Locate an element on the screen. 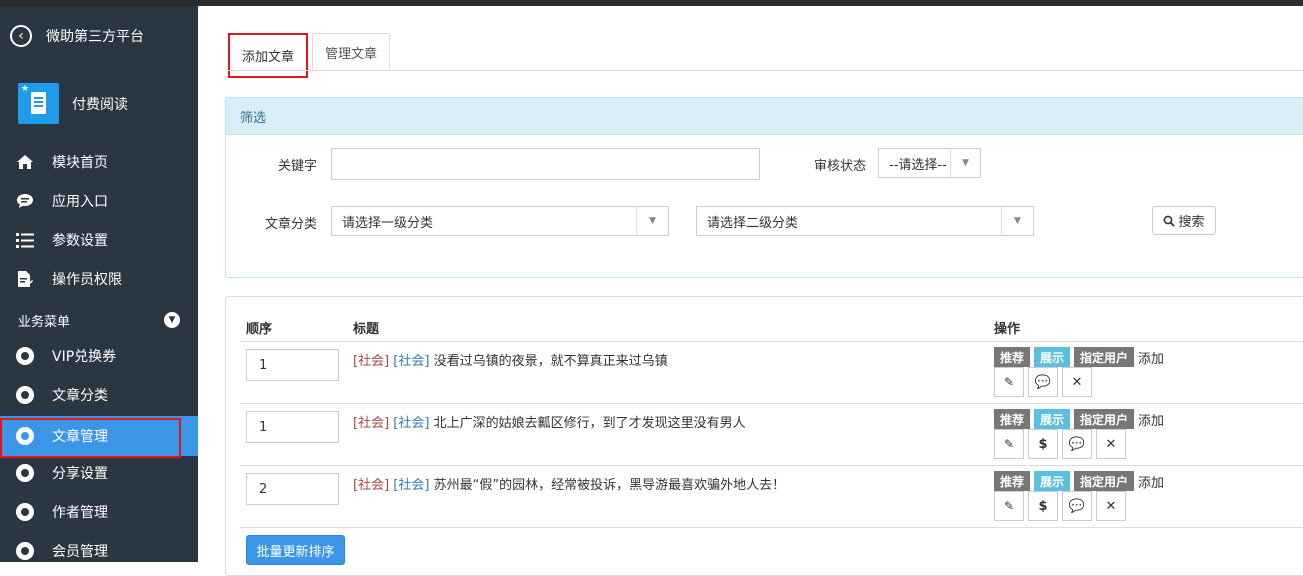 Image resolution: width=1303 pixels, height=576 pixels. sidebar-item-vip-voucher: VIP兑换券 is located at coordinates (99, 355).